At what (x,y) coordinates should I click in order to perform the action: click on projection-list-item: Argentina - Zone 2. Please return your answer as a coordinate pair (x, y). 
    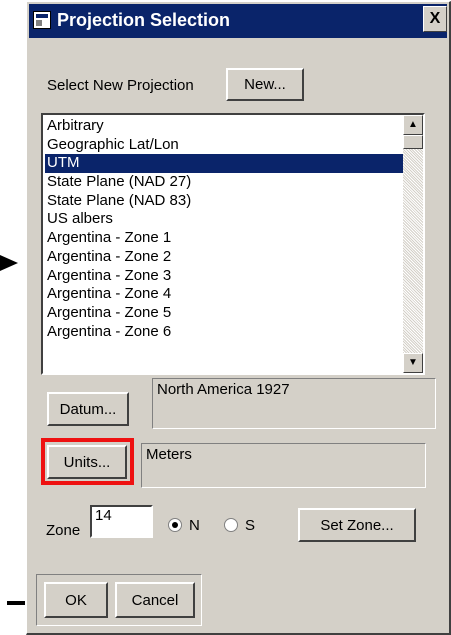
    Looking at the image, I should click on (224, 257).